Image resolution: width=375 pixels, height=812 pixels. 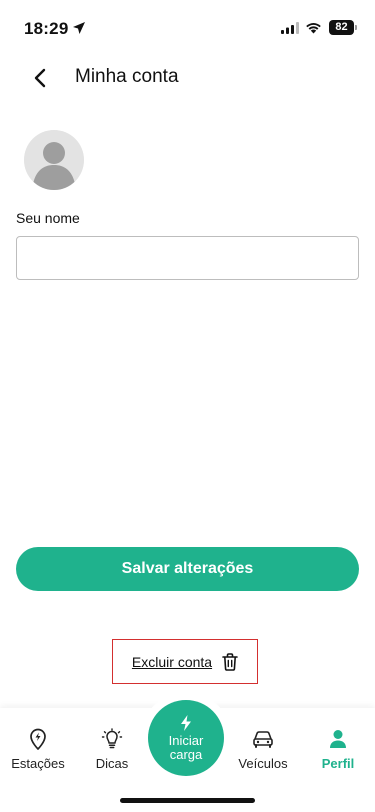 What do you see at coordinates (172, 661) in the screenshot?
I see `delete-account-label: Excluir conta` at bounding box center [172, 661].